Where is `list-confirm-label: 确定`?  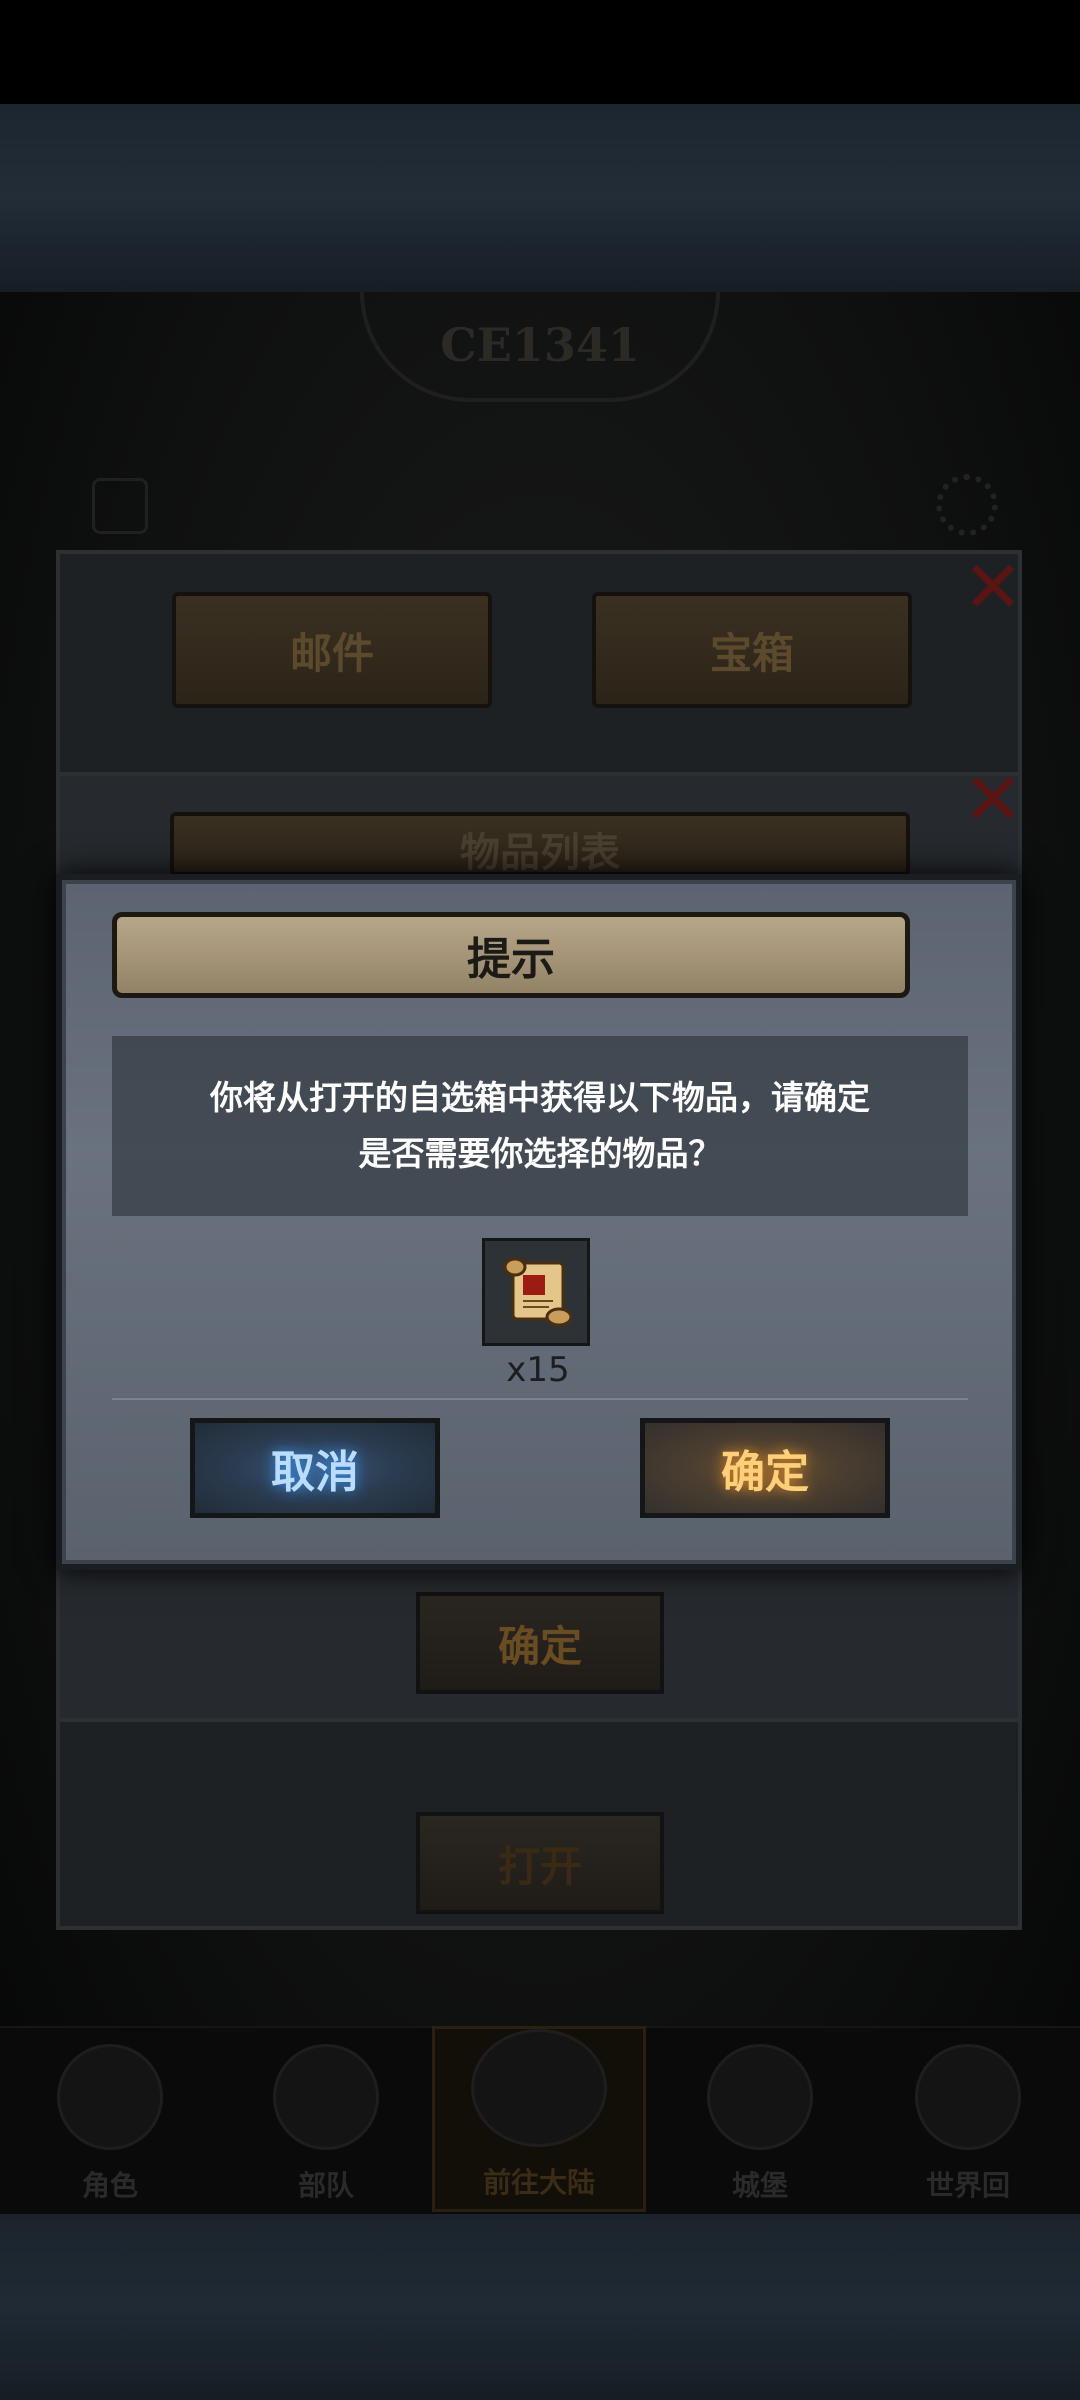 list-confirm-label: 确定 is located at coordinates (539, 1646).